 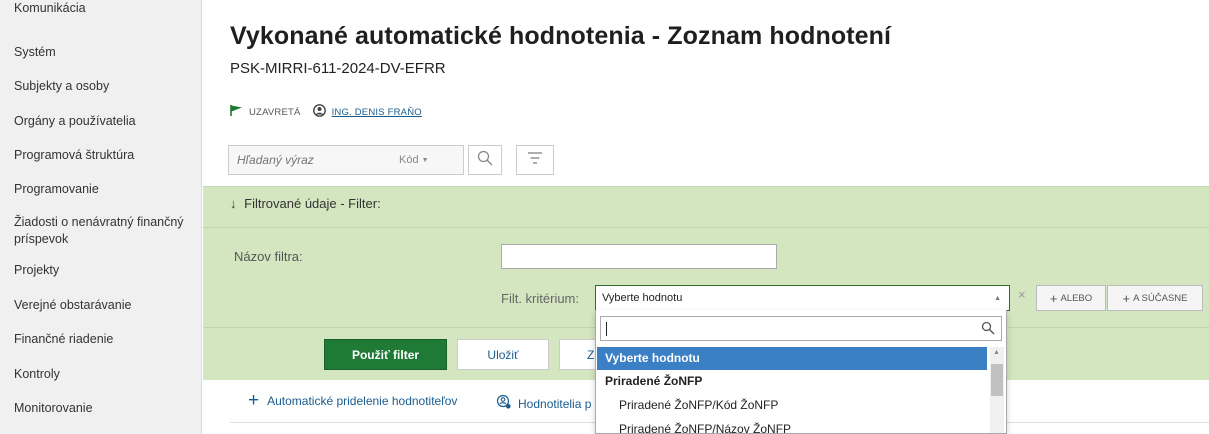 I want to click on sidebar-item-system: Systém, so click(x=100, y=52).